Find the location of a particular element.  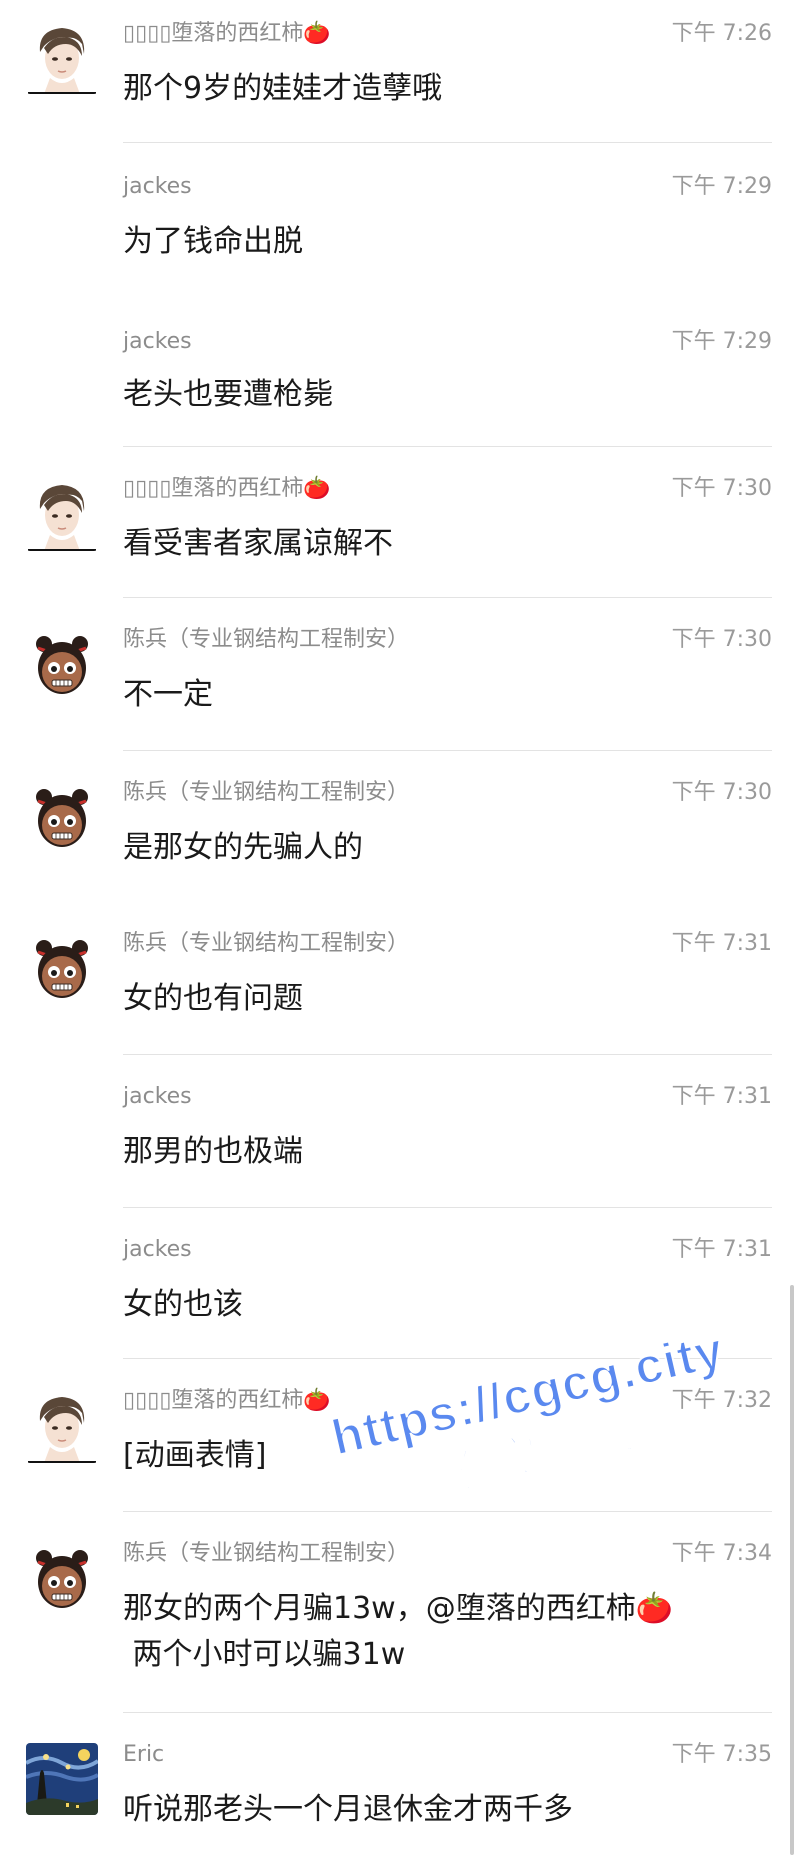

chat-message: 陈兵（专业钢结构工程制安） 下午 7:31 女的也有问题 is located at coordinates (400, 978).